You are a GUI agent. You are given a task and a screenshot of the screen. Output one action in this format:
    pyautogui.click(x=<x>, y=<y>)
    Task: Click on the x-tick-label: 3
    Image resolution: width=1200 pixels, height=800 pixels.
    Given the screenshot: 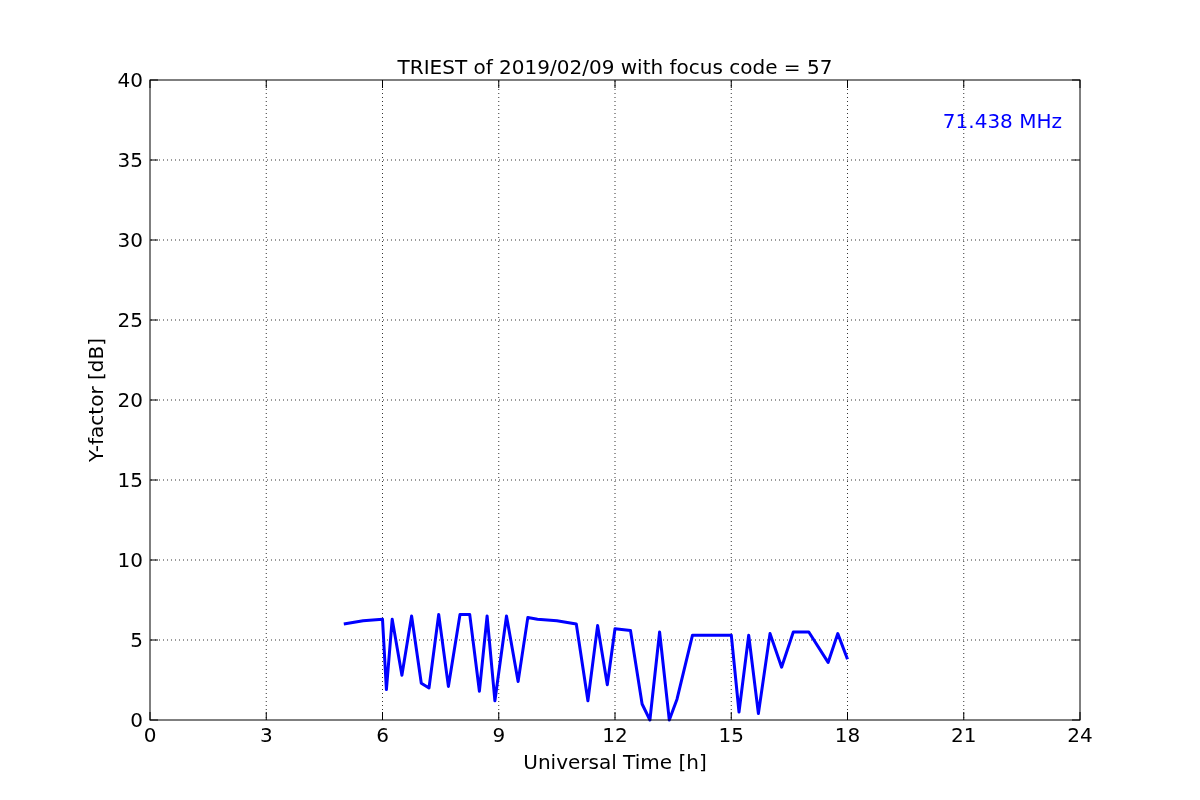 What is the action you would take?
    pyautogui.click(x=266, y=735)
    